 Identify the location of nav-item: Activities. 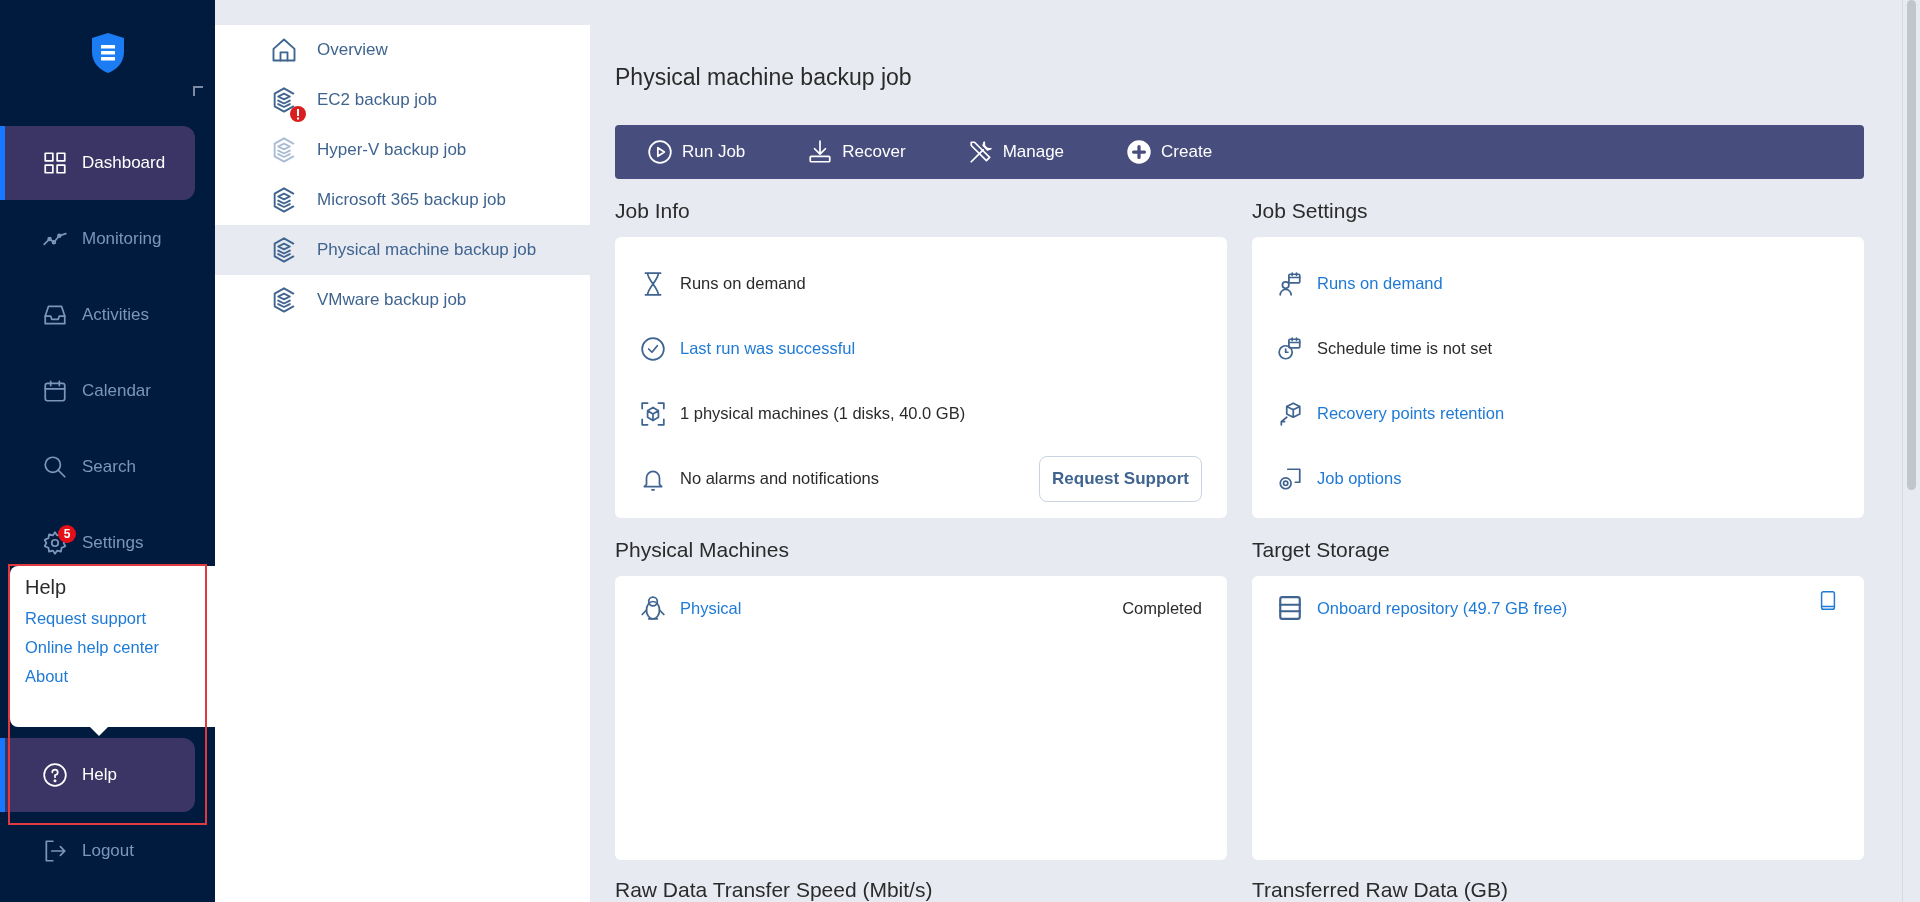
(97, 315).